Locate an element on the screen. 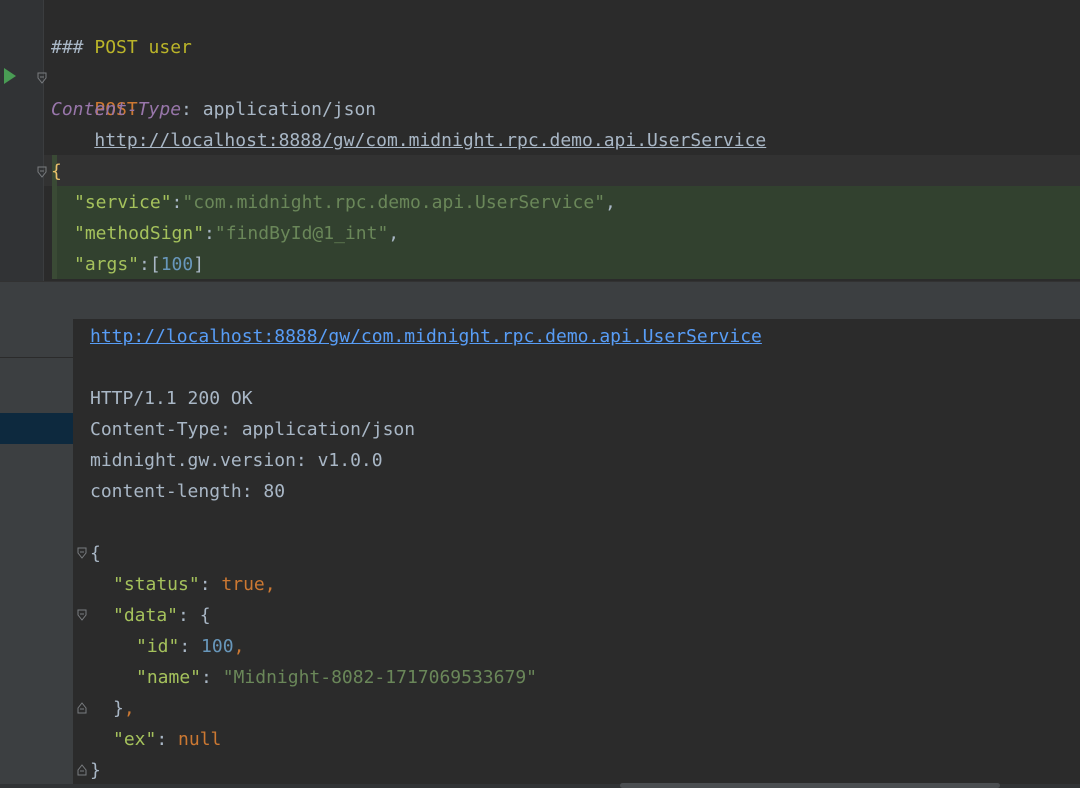 The height and width of the screenshot is (788, 1080). gutter-divider is located at coordinates (43, 140).